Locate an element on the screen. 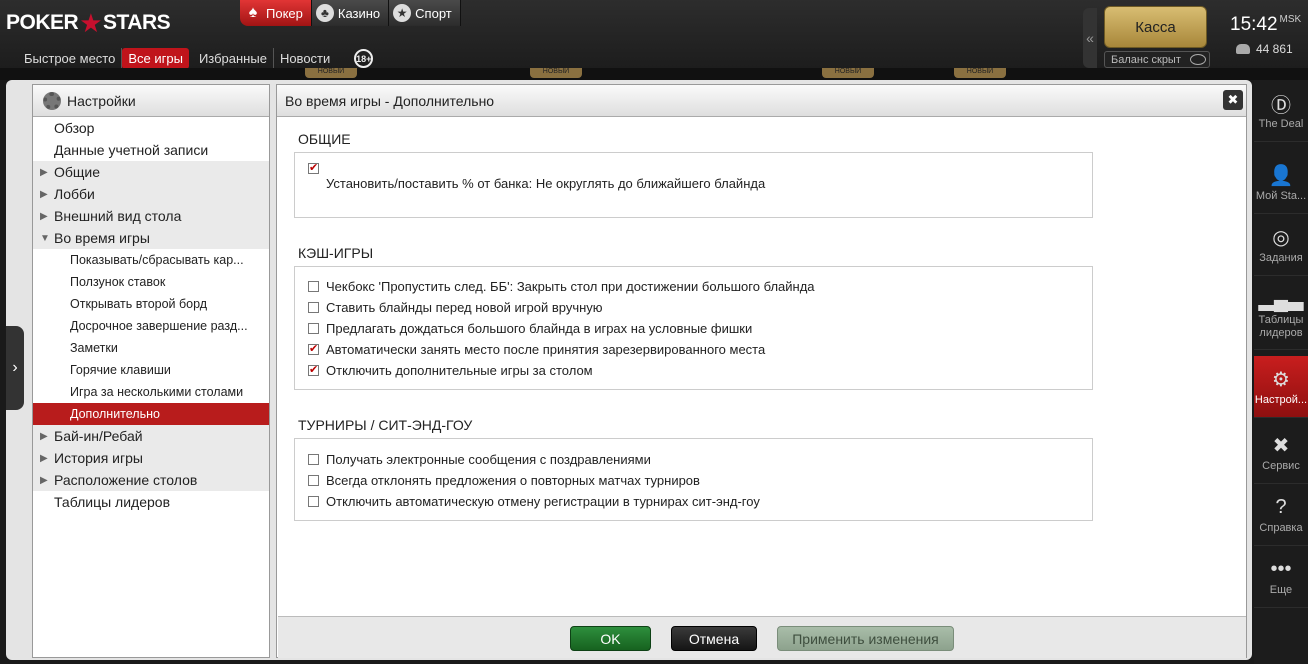 The height and width of the screenshot is (664, 1308). sidebar-item: ? Справка is located at coordinates (1281, 515).